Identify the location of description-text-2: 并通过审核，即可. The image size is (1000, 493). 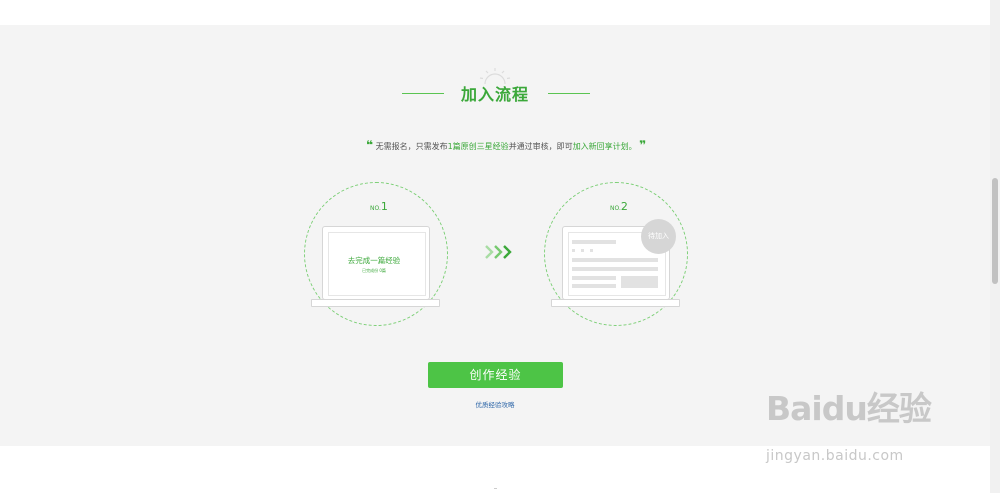
(540, 146).